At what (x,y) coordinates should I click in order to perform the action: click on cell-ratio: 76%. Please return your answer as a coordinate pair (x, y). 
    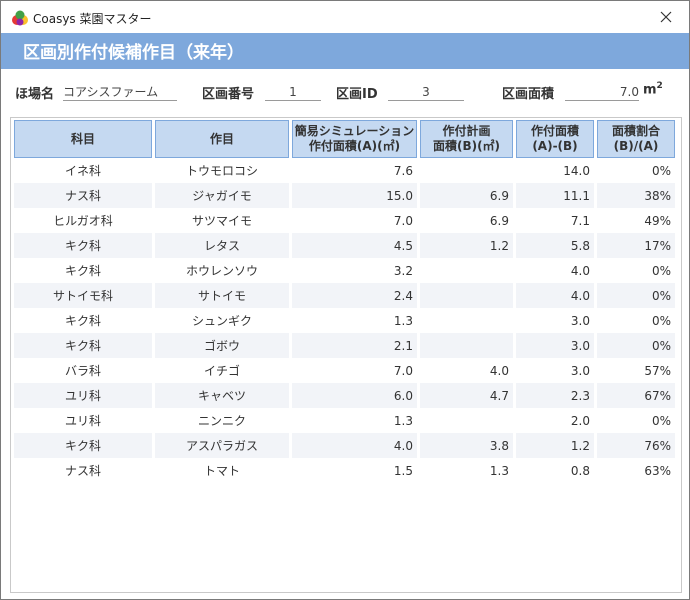
    Looking at the image, I should click on (636, 445).